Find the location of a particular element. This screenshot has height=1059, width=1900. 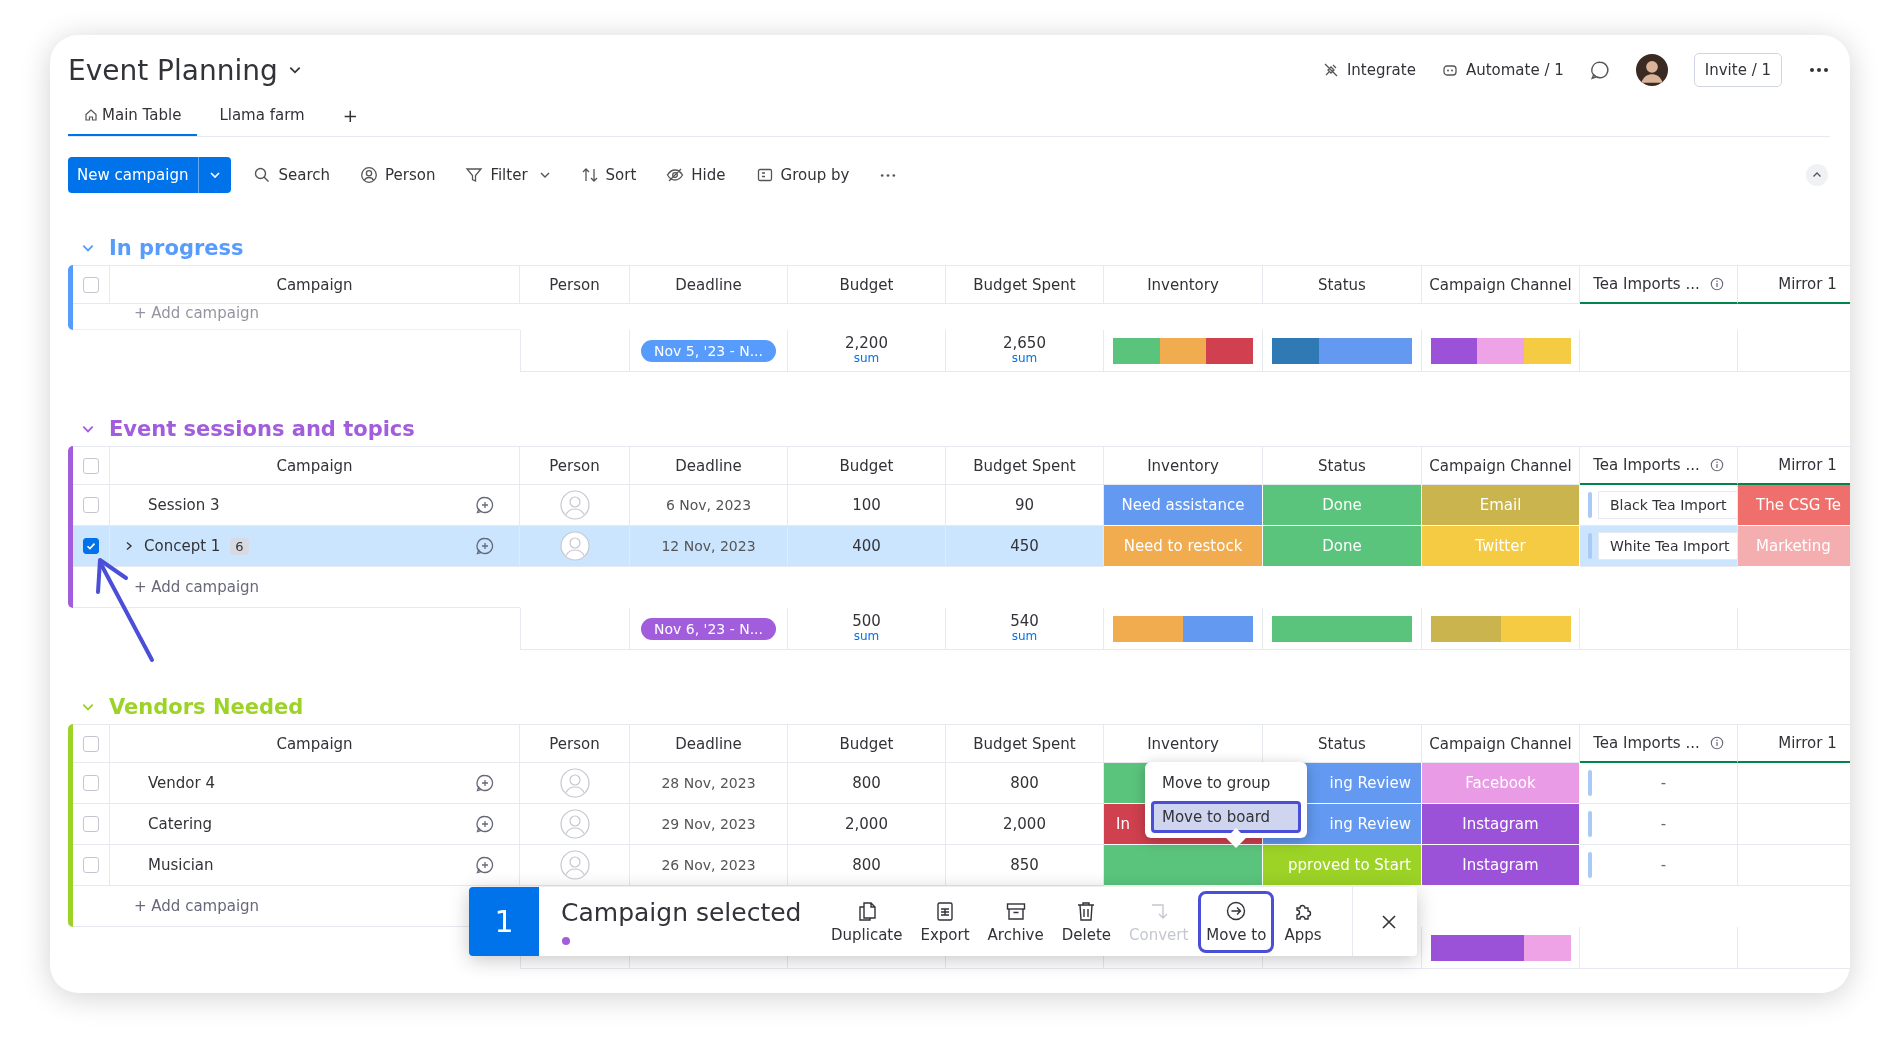

column-header: Status is located at coordinates (1342, 465).